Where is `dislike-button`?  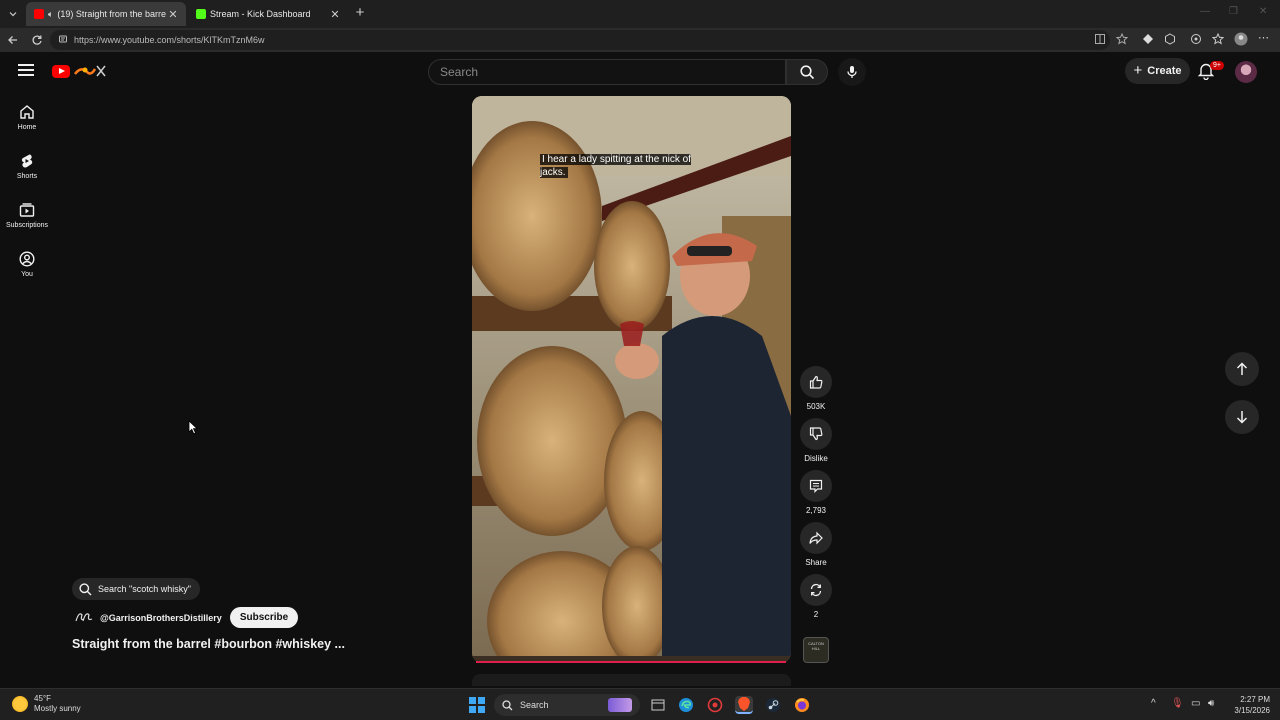 dislike-button is located at coordinates (816, 434).